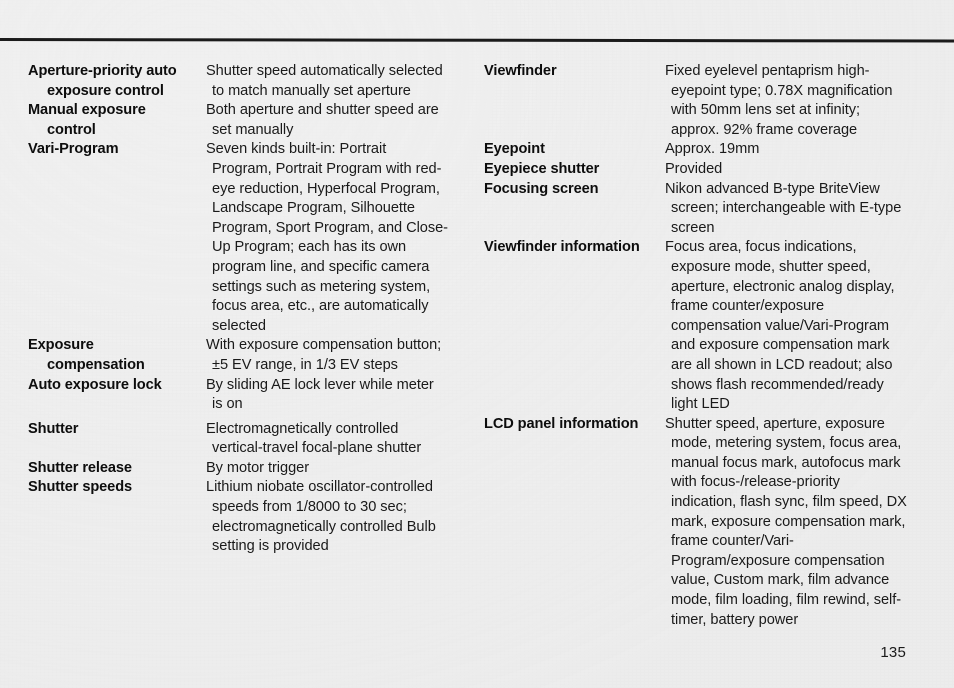 The height and width of the screenshot is (688, 954). I want to click on line-continuation: shows flash recommended/ready, so click(777, 384).